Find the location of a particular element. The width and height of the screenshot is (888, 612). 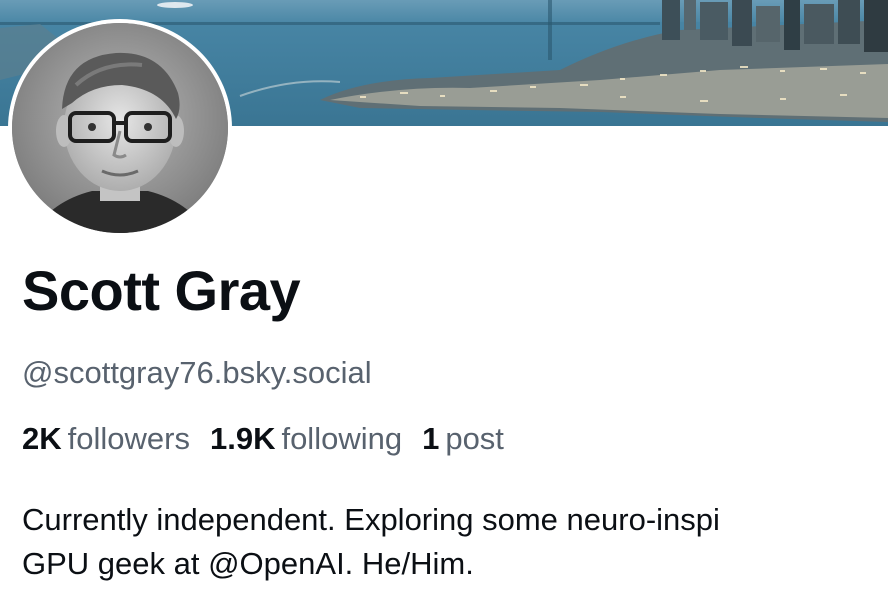

avatar-photo is located at coordinates (120, 128).